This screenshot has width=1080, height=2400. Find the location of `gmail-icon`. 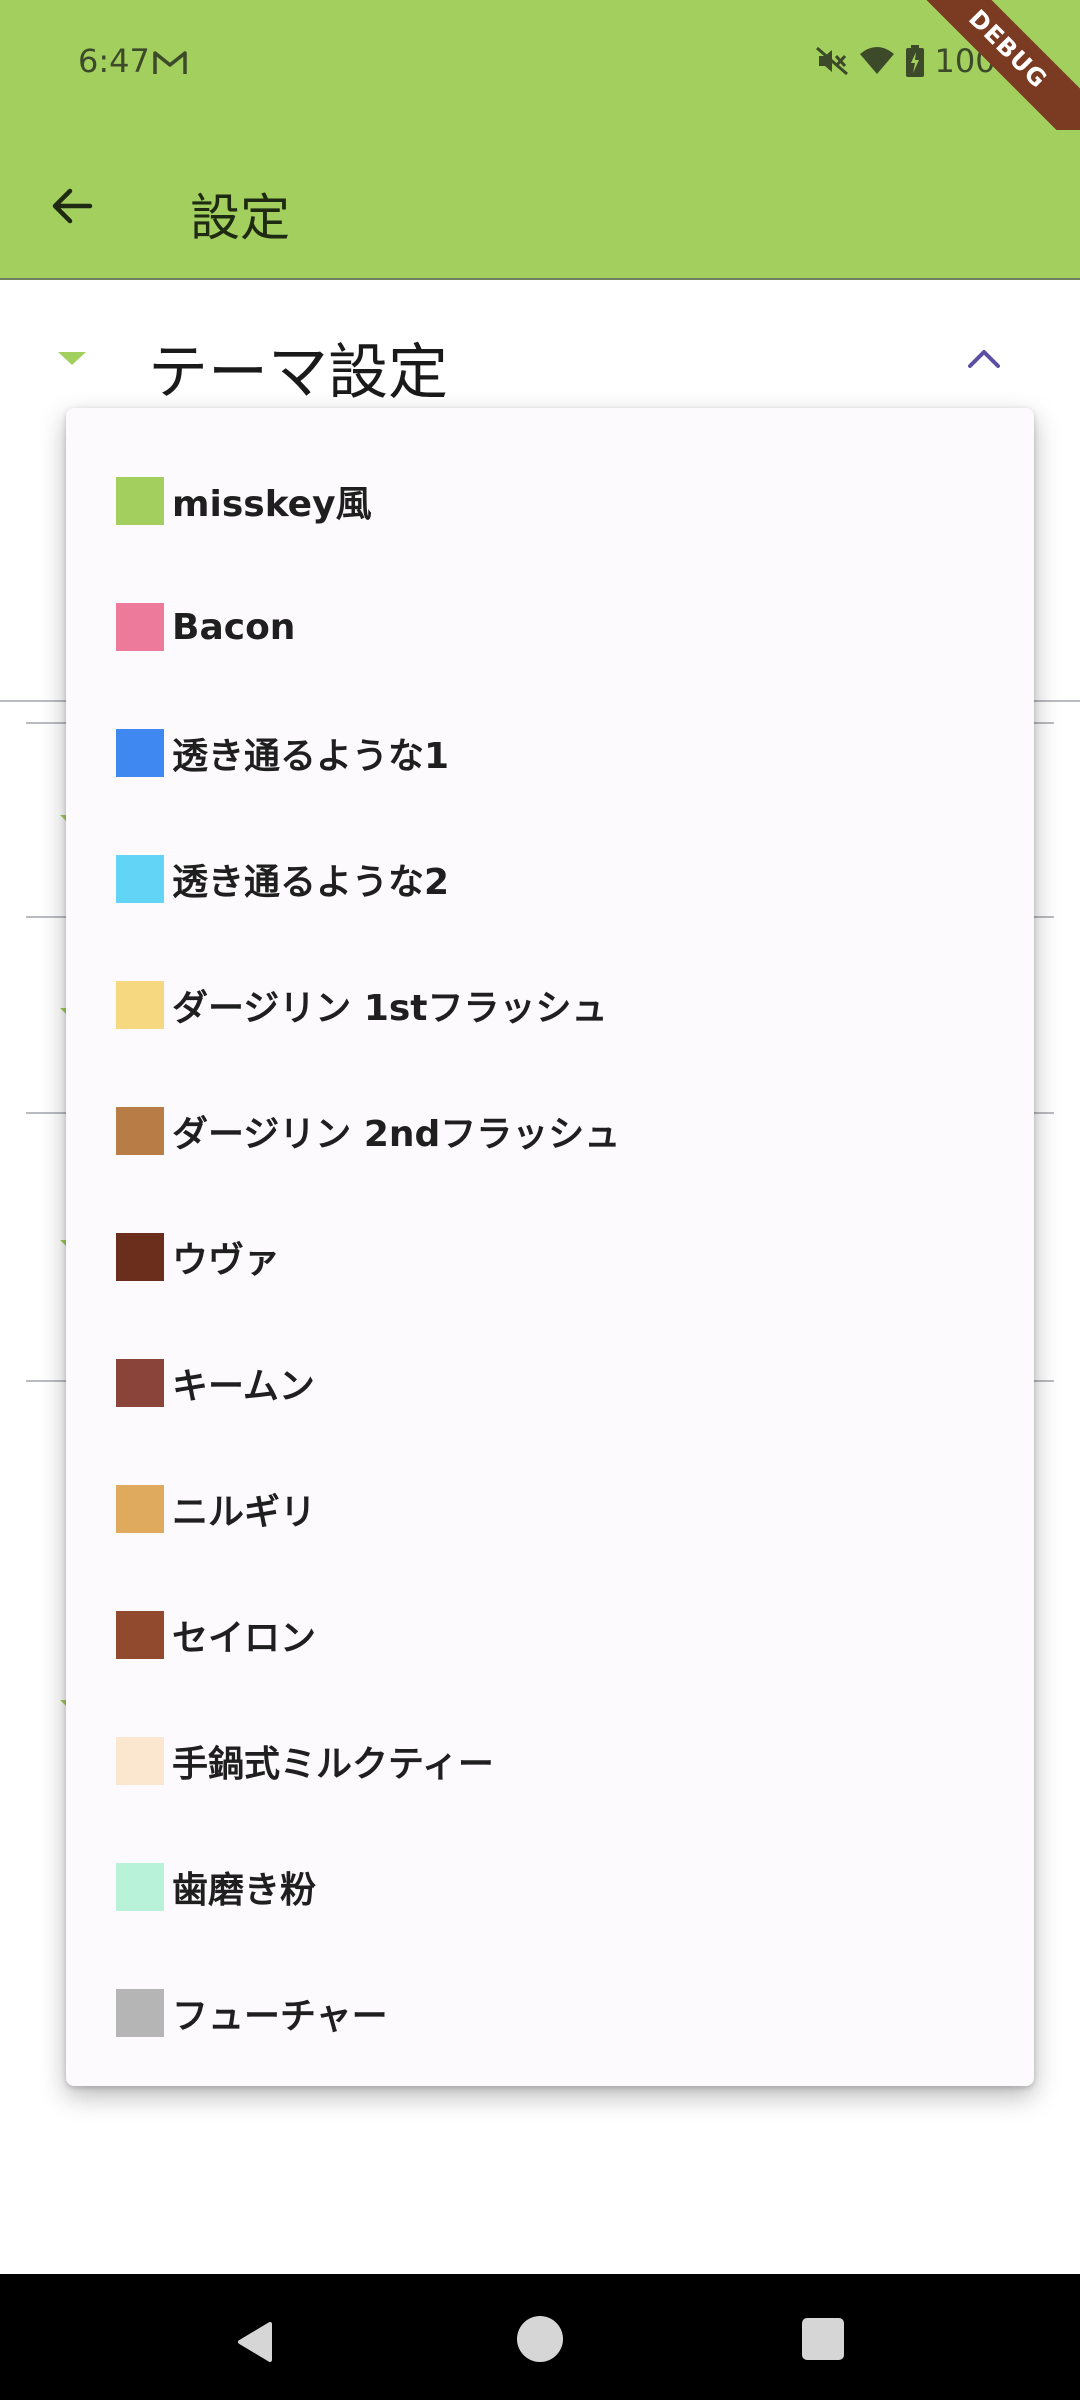

gmail-icon is located at coordinates (170, 62).